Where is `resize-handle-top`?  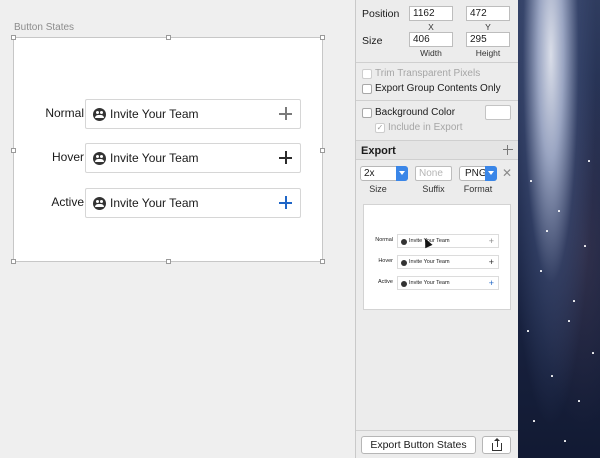 resize-handle-top is located at coordinates (168, 37).